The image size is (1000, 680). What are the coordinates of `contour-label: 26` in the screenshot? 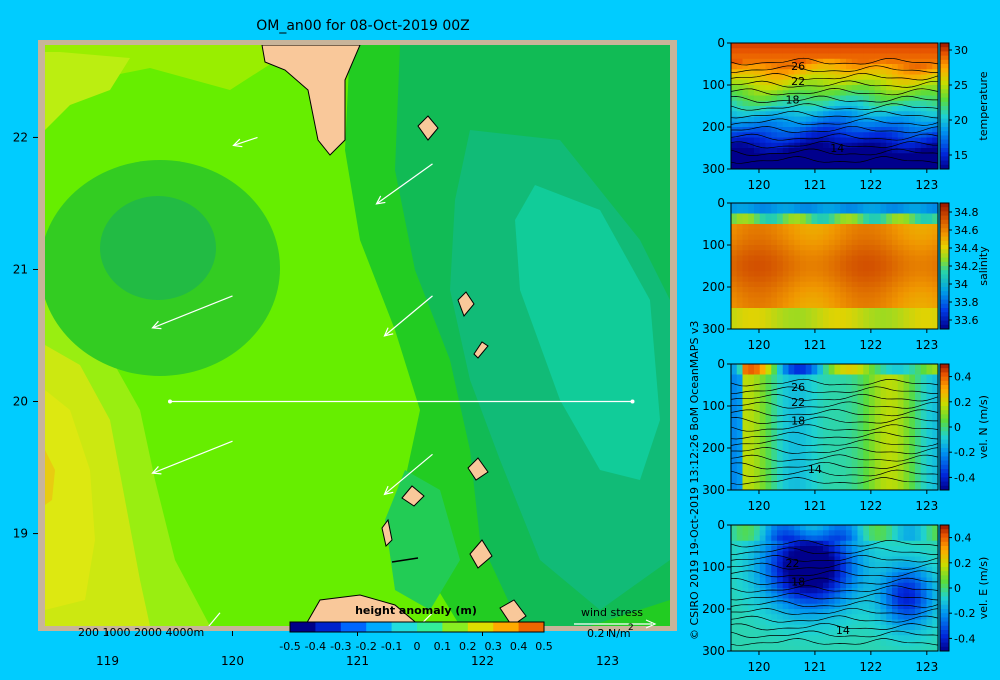 It's located at (798, 387).